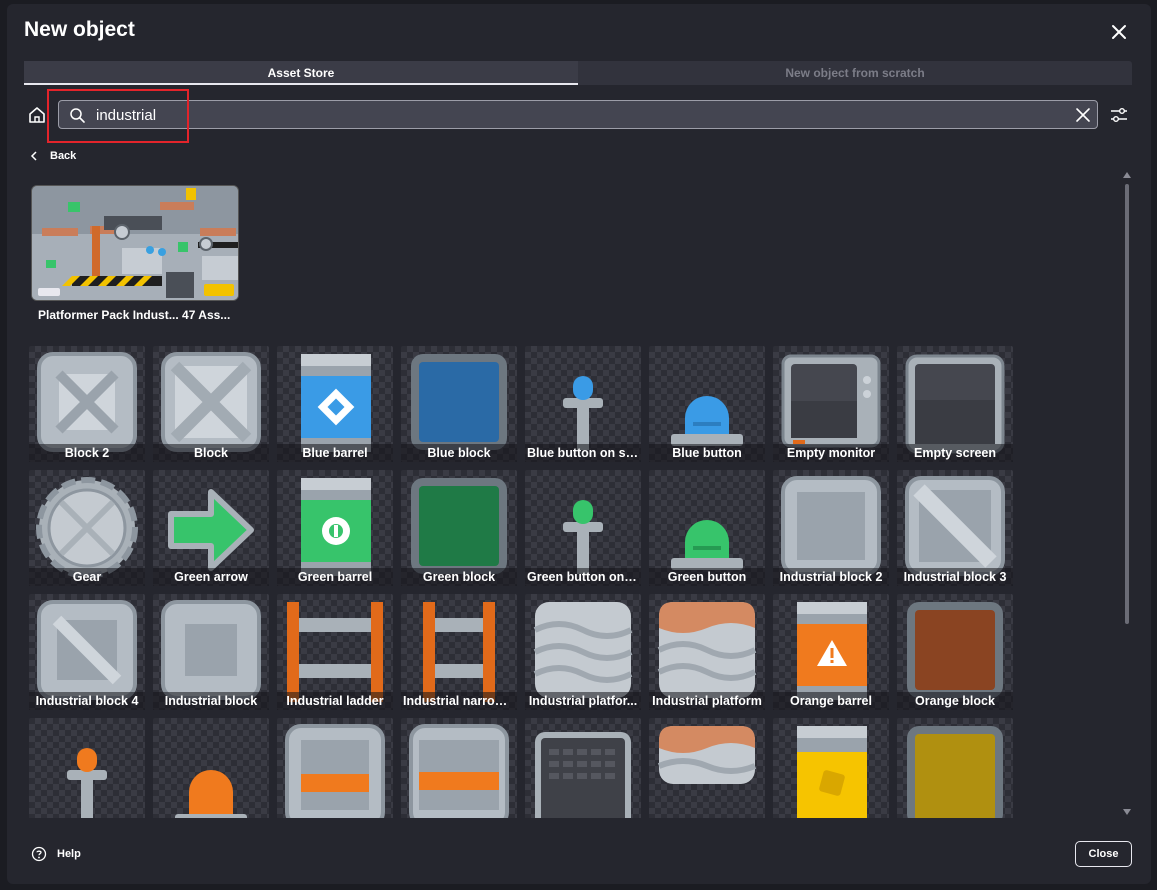 The height and width of the screenshot is (890, 1157). I want to click on asset-tile-label: Blue button, so click(707, 453).